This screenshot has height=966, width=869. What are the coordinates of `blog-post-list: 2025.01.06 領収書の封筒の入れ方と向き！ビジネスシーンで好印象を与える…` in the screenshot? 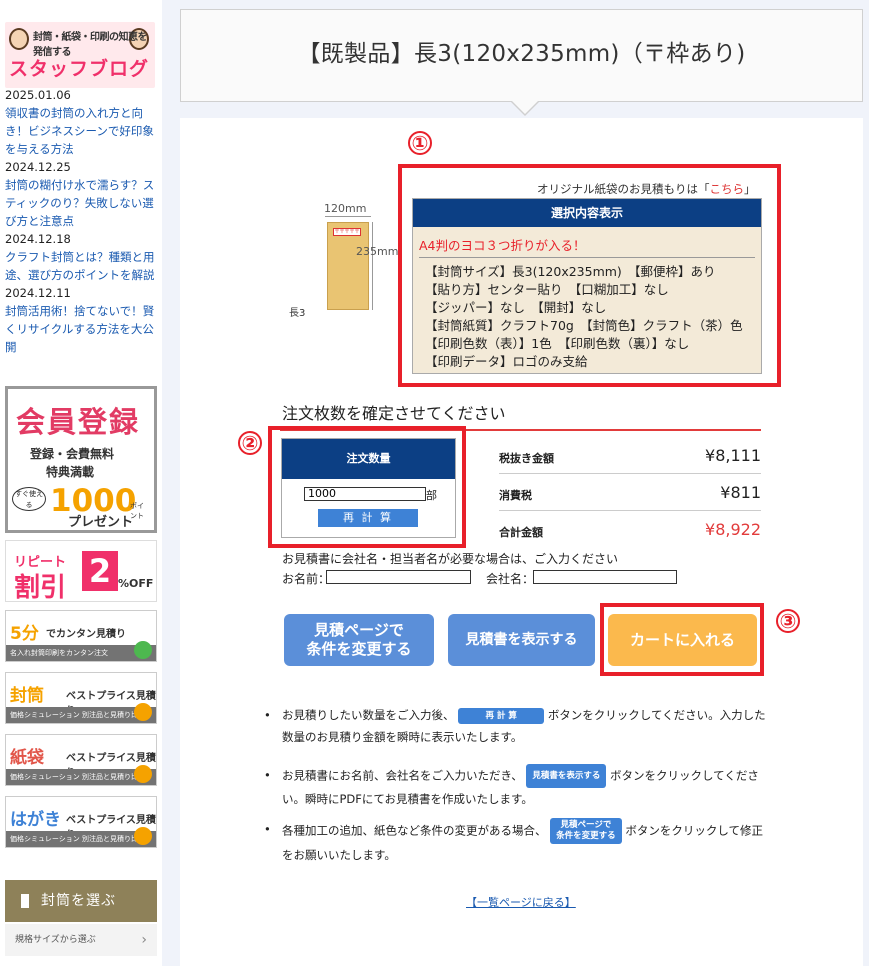 It's located at (81, 221).